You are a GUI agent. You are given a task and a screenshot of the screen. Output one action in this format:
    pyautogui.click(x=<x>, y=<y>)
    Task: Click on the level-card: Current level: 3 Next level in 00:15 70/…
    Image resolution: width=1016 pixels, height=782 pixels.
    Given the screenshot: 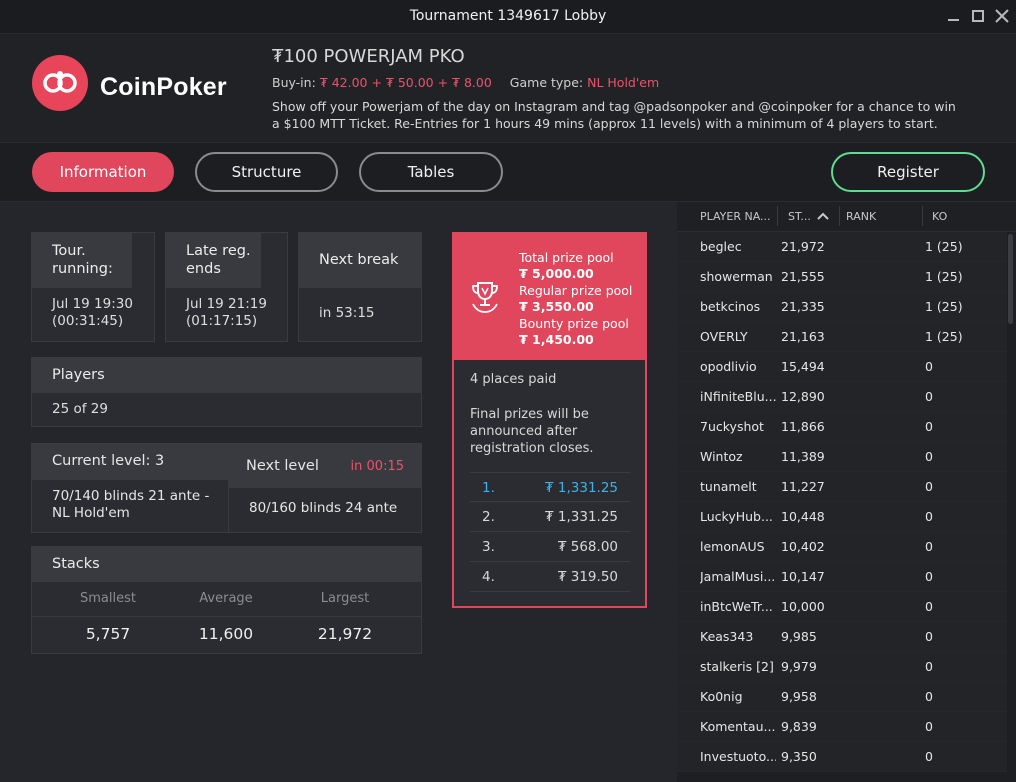 What is the action you would take?
    pyautogui.click(x=226, y=488)
    